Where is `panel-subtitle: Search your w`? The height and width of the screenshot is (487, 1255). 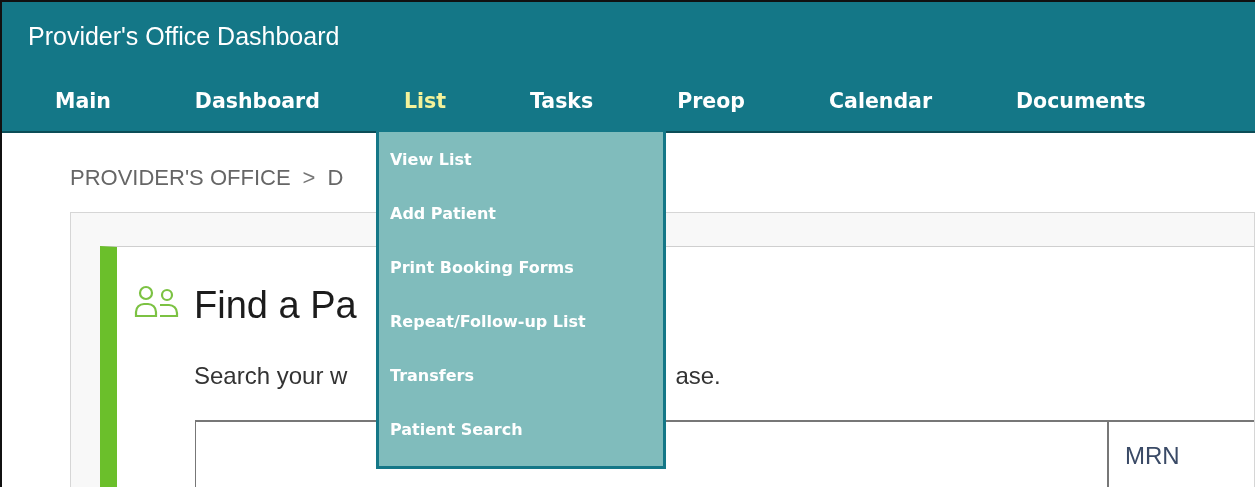 panel-subtitle: Search your w is located at coordinates (271, 376).